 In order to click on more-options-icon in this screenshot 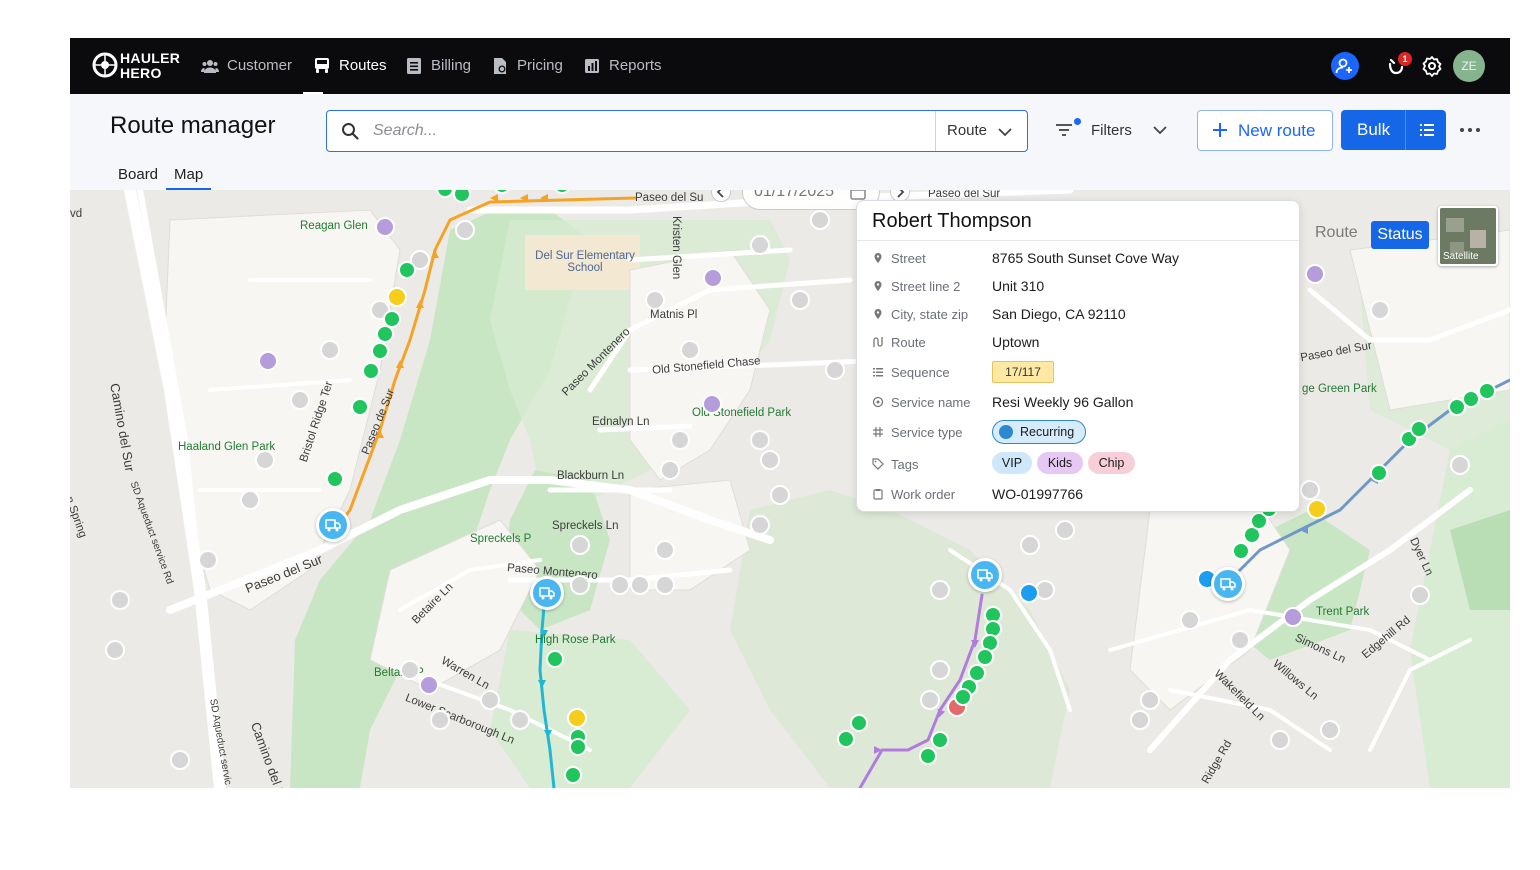, I will do `click(1470, 130)`.